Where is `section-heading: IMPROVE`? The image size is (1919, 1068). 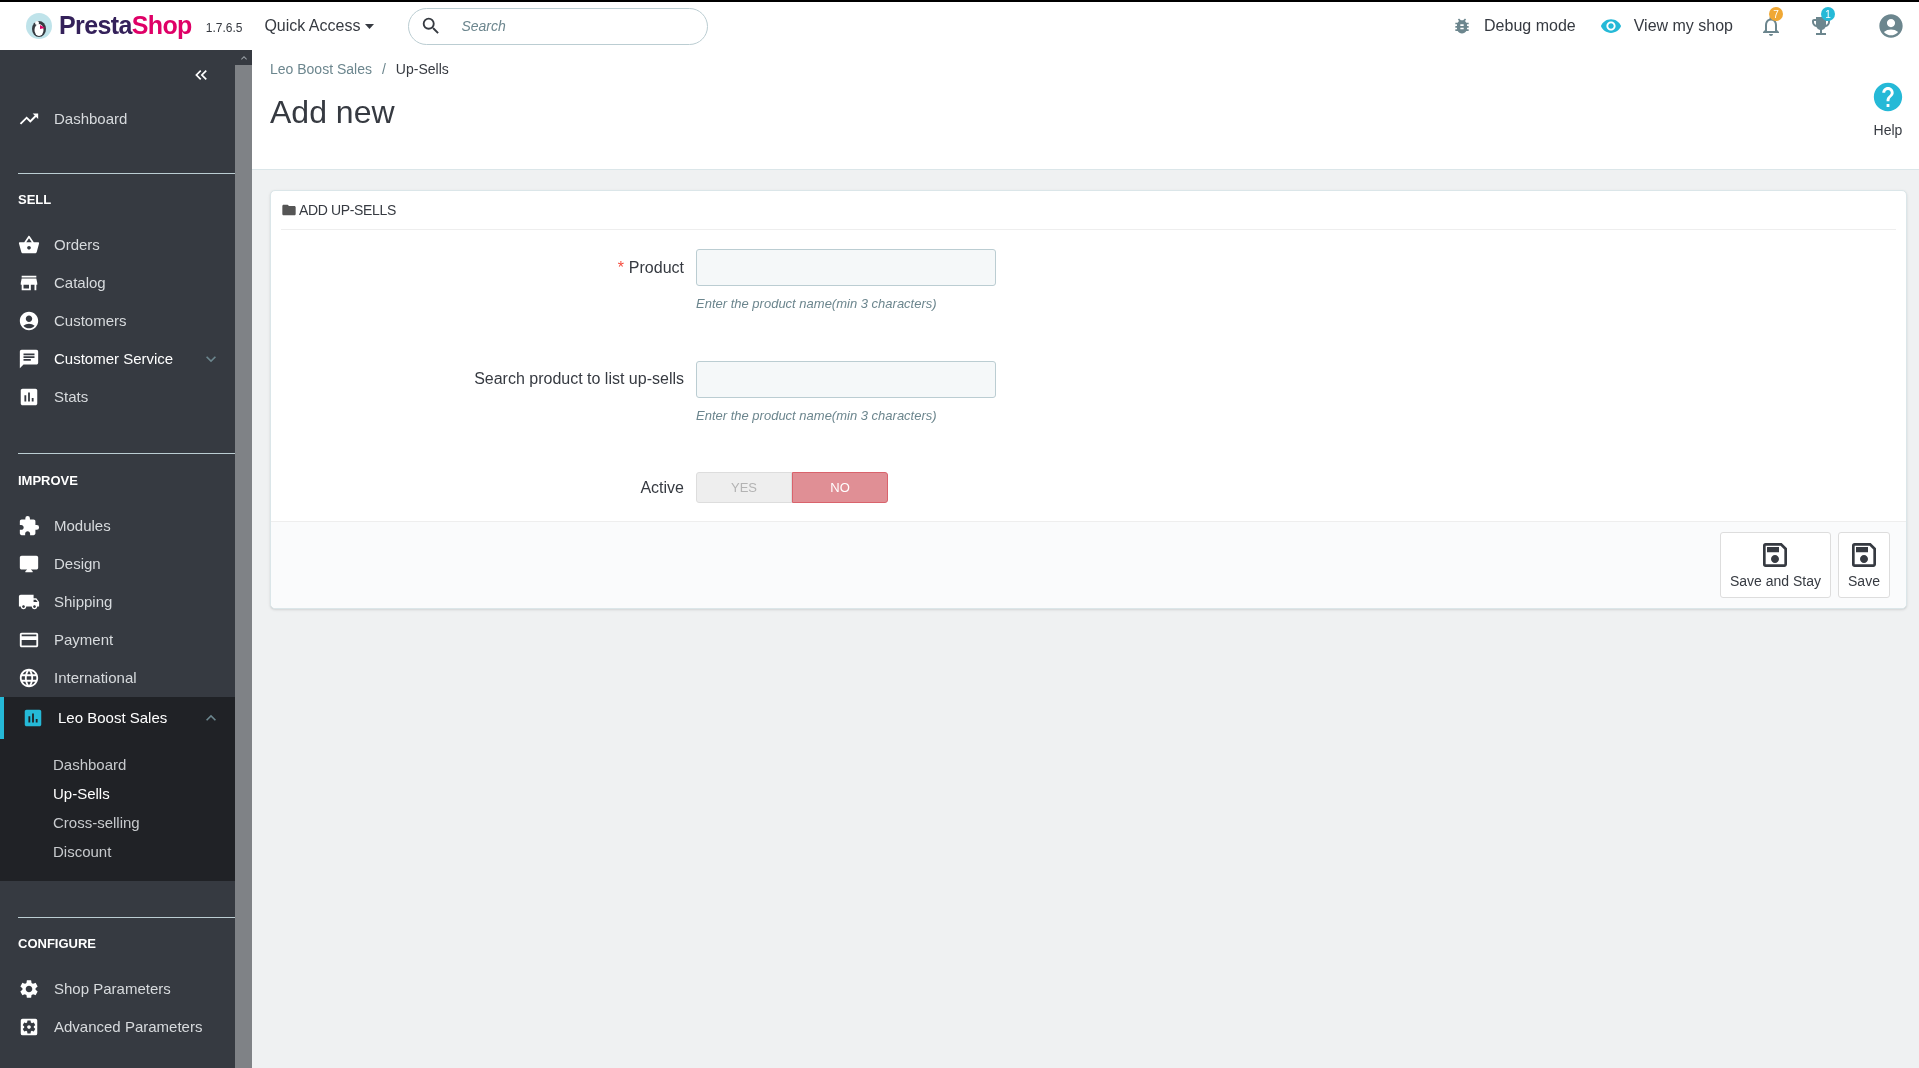 section-heading: IMPROVE is located at coordinates (48, 480).